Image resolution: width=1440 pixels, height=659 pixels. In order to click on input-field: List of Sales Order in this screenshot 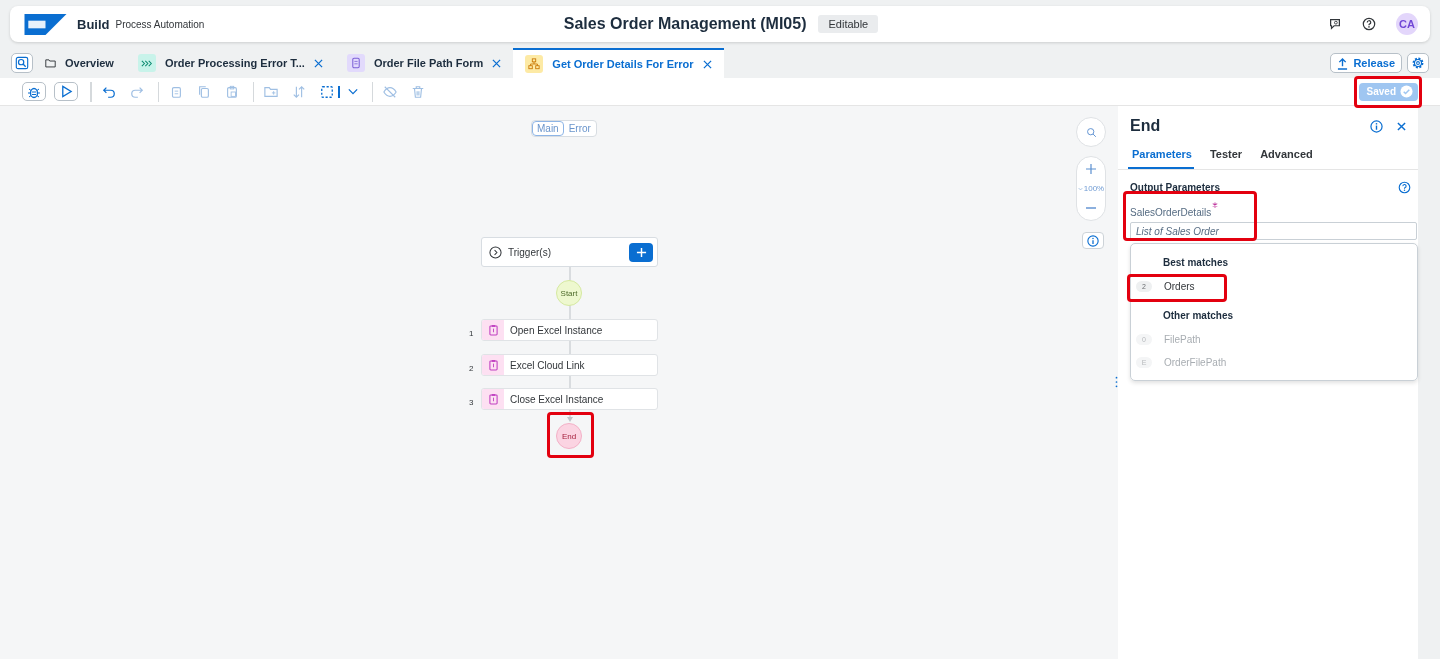, I will do `click(1273, 231)`.